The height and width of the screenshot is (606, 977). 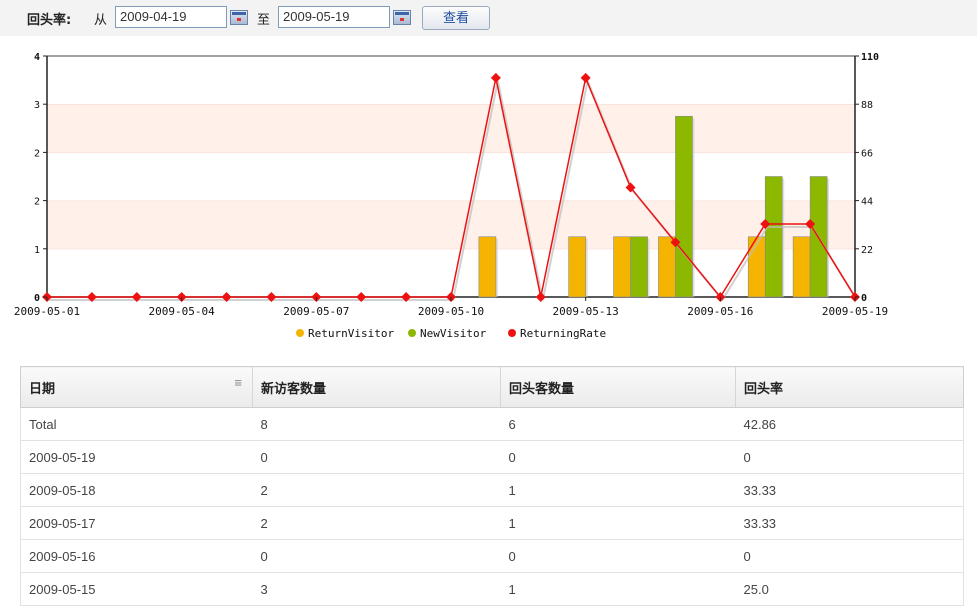 I want to click on left-tick-label: 4, so click(x=37, y=57).